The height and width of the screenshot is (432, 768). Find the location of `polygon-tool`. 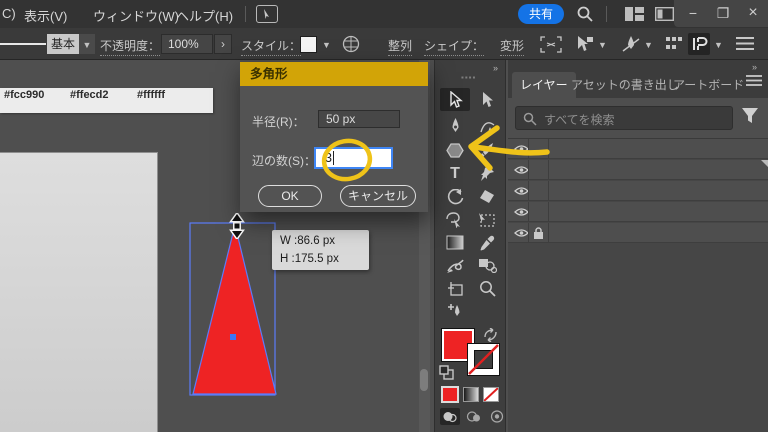

polygon-tool is located at coordinates (455, 150).